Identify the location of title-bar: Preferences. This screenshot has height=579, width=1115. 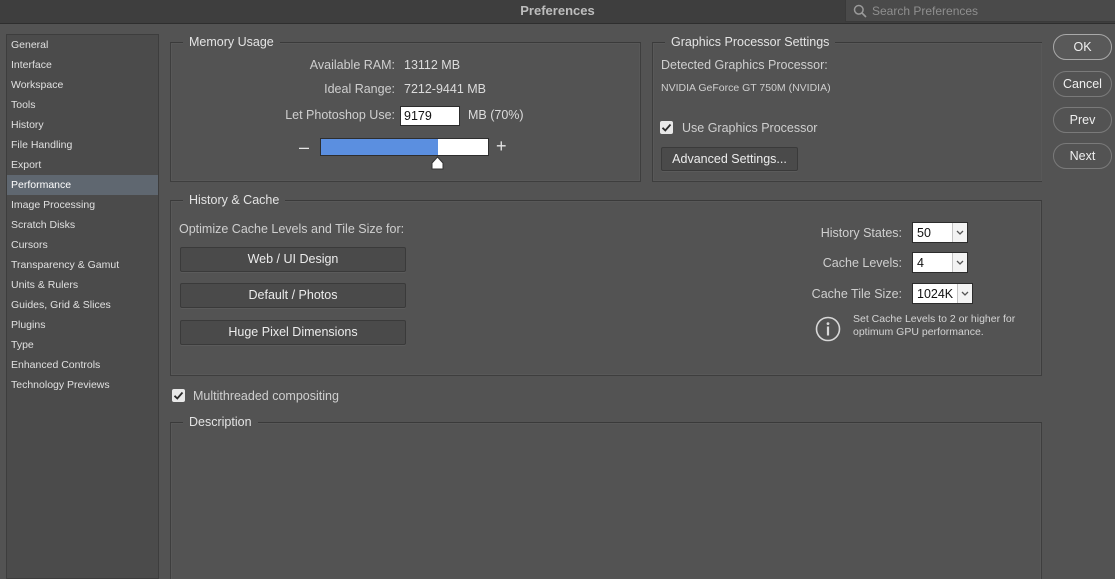
(557, 12).